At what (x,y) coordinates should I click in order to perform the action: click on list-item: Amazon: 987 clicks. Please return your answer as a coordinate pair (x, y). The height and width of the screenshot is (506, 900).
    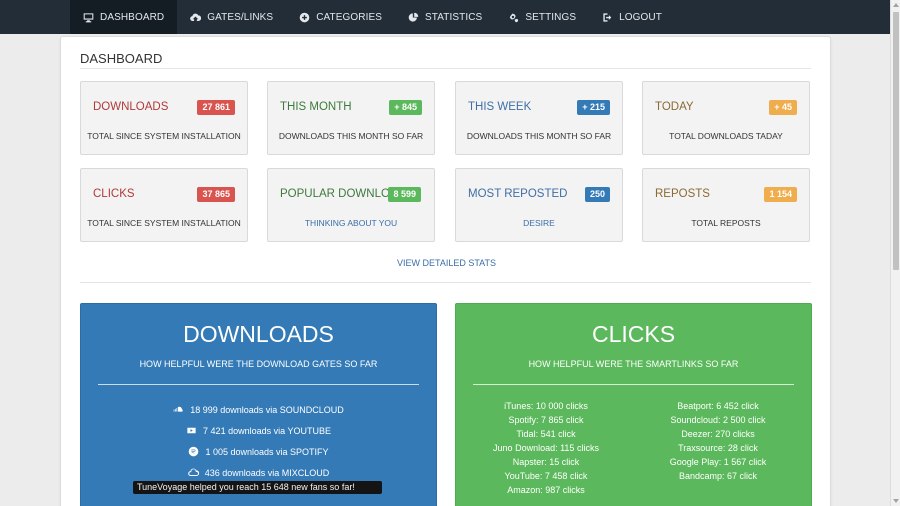
    Looking at the image, I should click on (546, 490).